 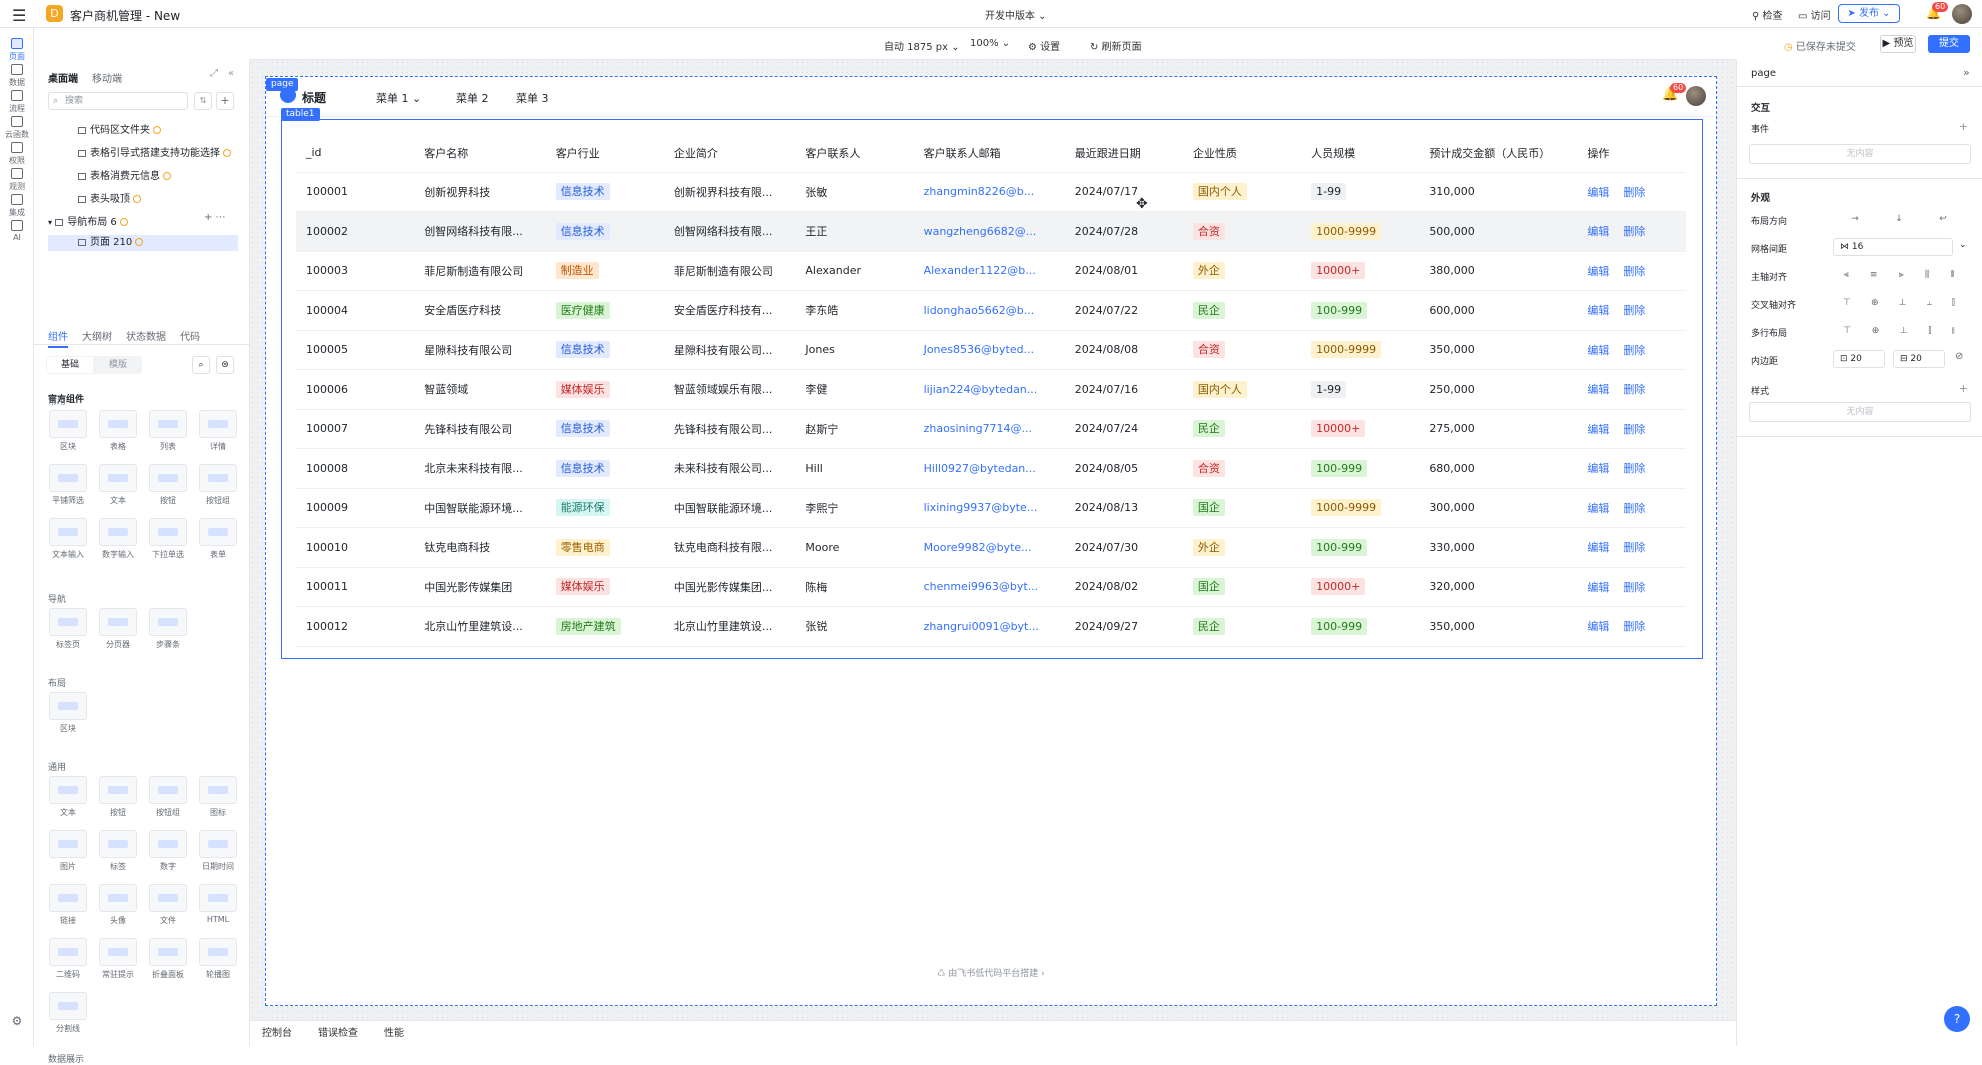 What do you see at coordinates (19, 15) in the screenshot?
I see `menu-icon: ☰` at bounding box center [19, 15].